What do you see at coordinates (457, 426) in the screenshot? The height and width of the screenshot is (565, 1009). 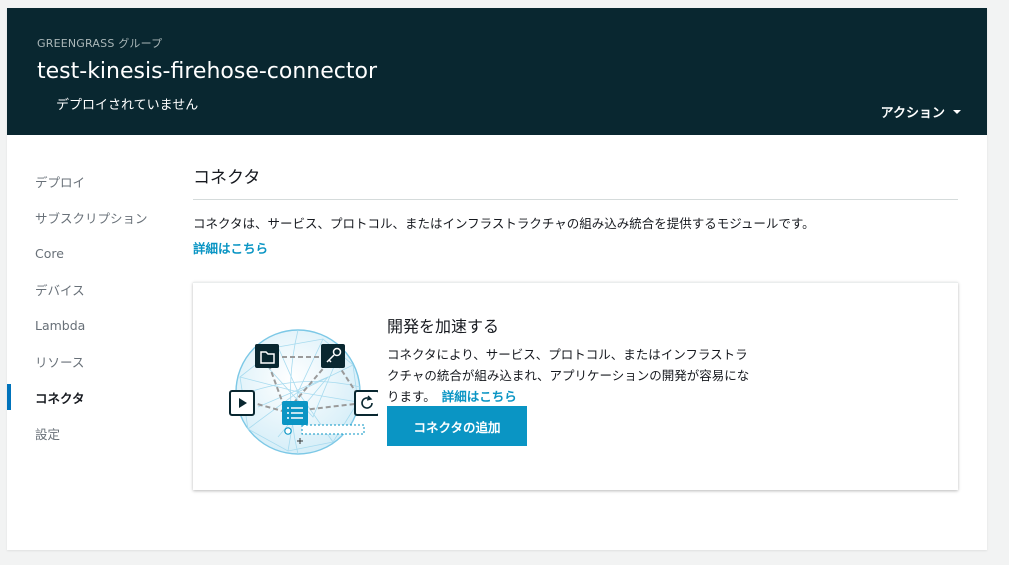 I see `add-connector-button: コネクタの追加` at bounding box center [457, 426].